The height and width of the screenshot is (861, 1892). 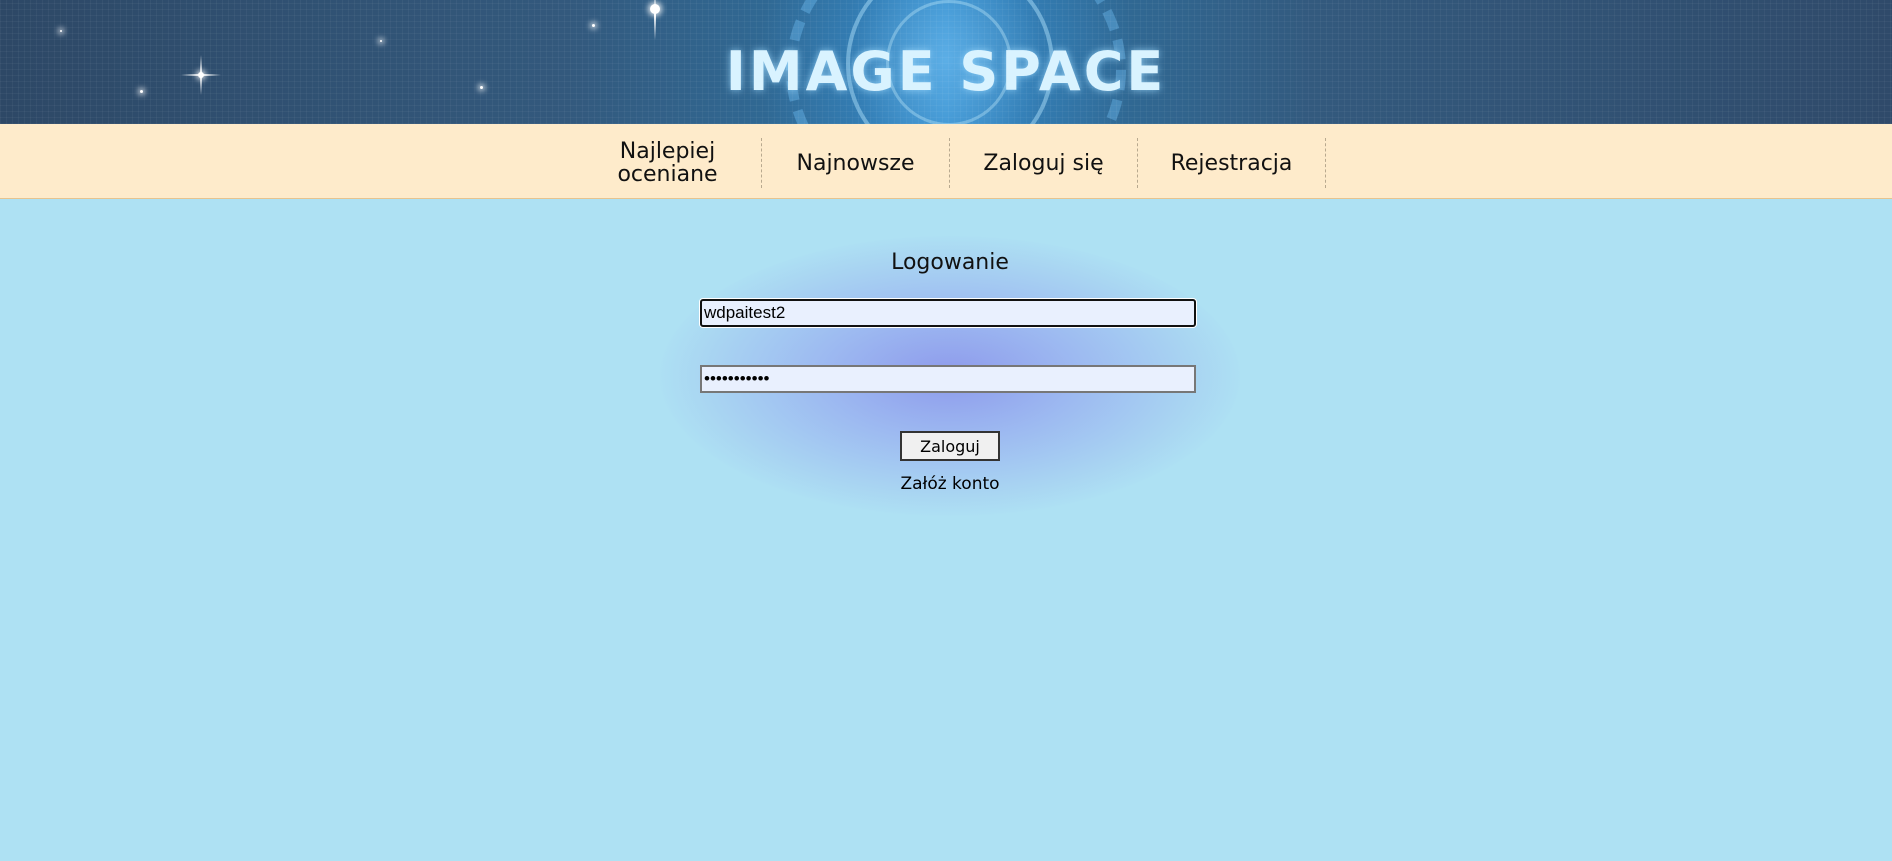 What do you see at coordinates (948, 379) in the screenshot?
I see `password-input` at bounding box center [948, 379].